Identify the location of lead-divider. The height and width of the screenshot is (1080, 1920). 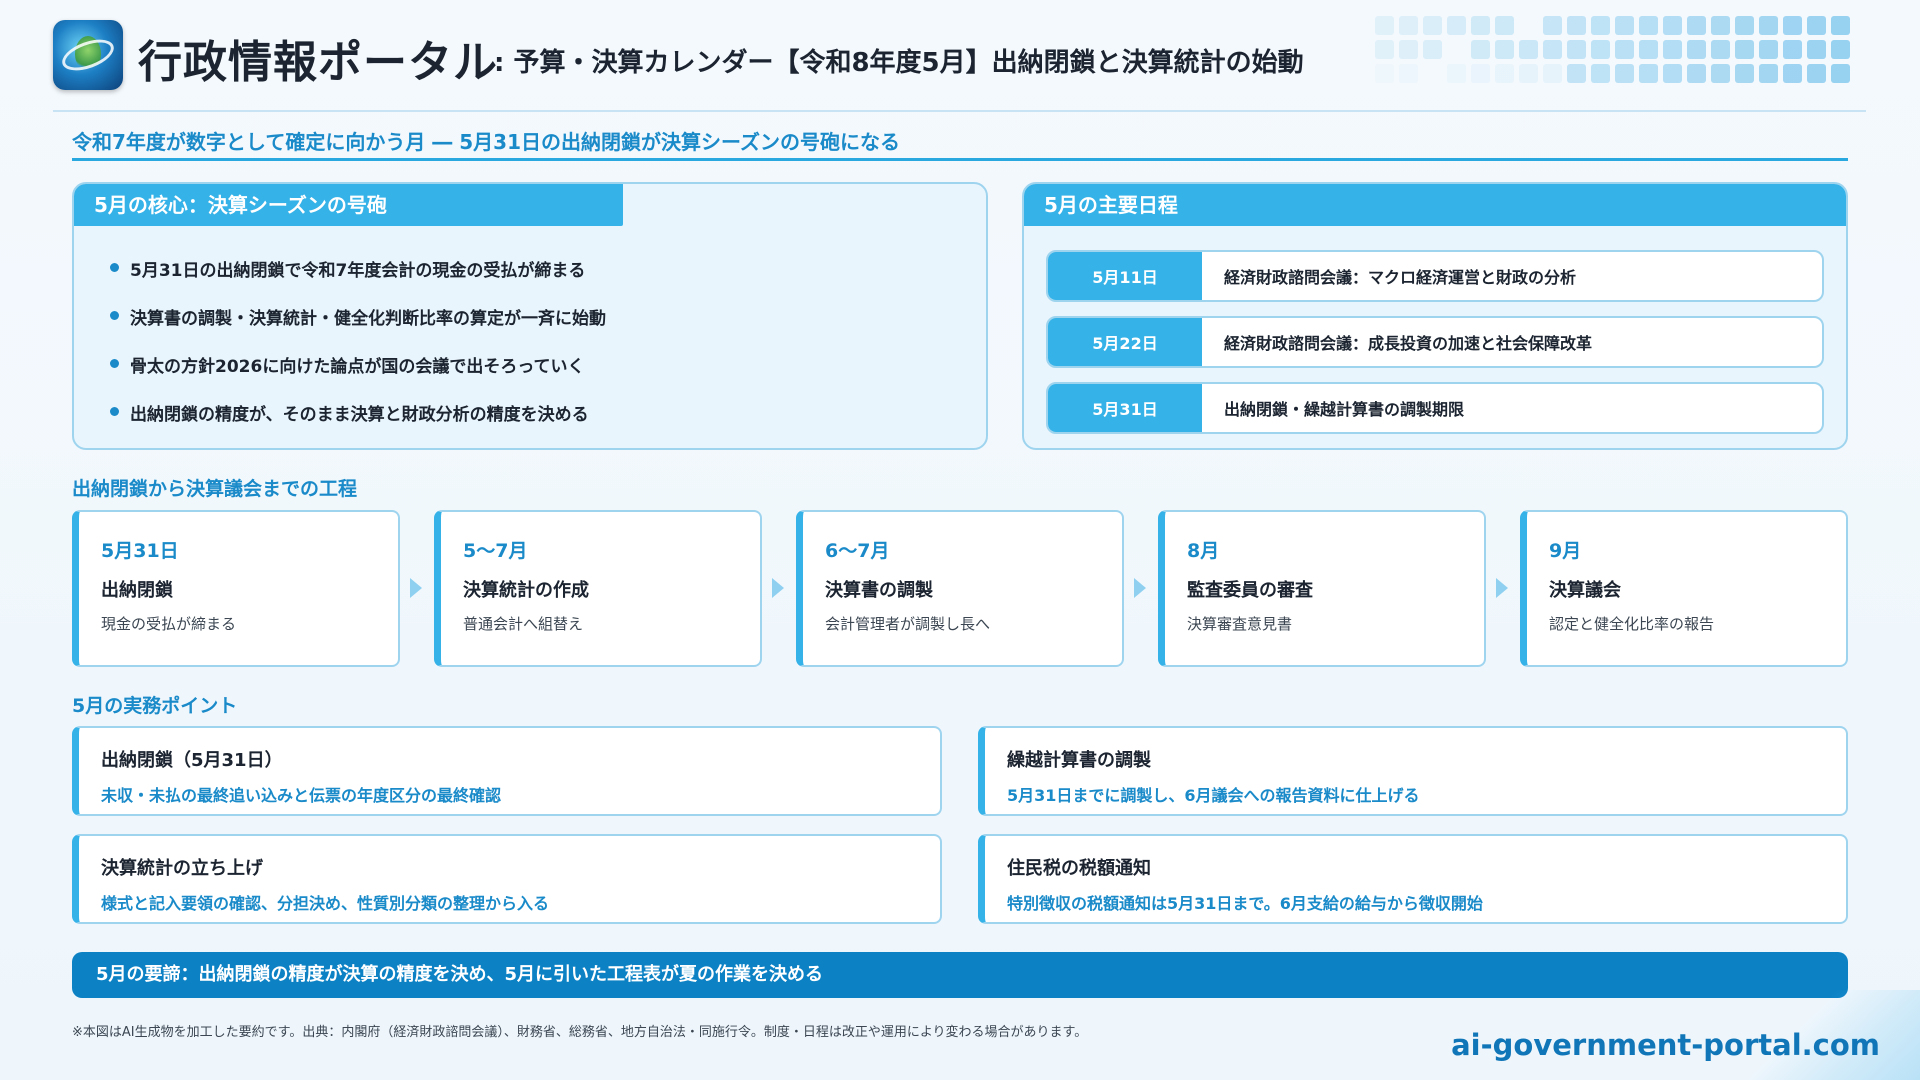
(960, 159).